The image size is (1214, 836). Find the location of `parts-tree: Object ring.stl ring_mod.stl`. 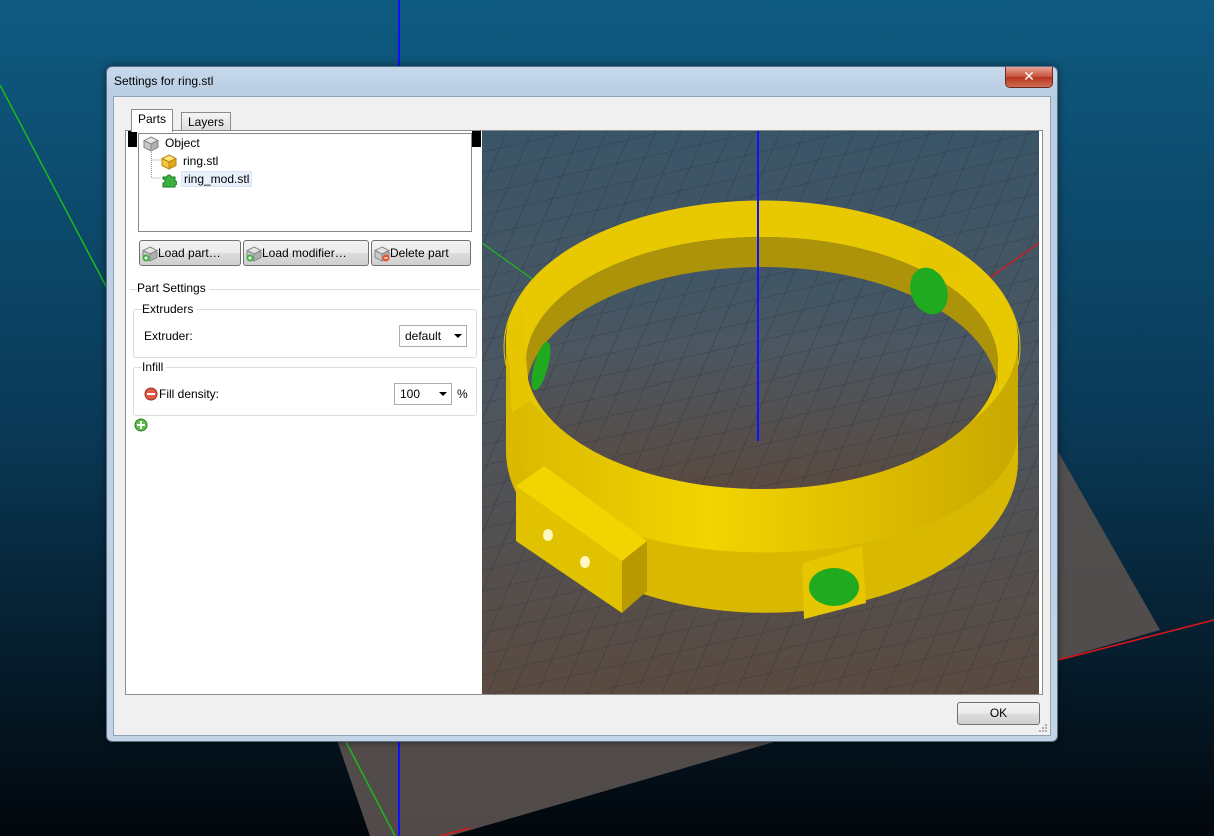

parts-tree: Object ring.stl ring_mod.stl is located at coordinates (305, 182).